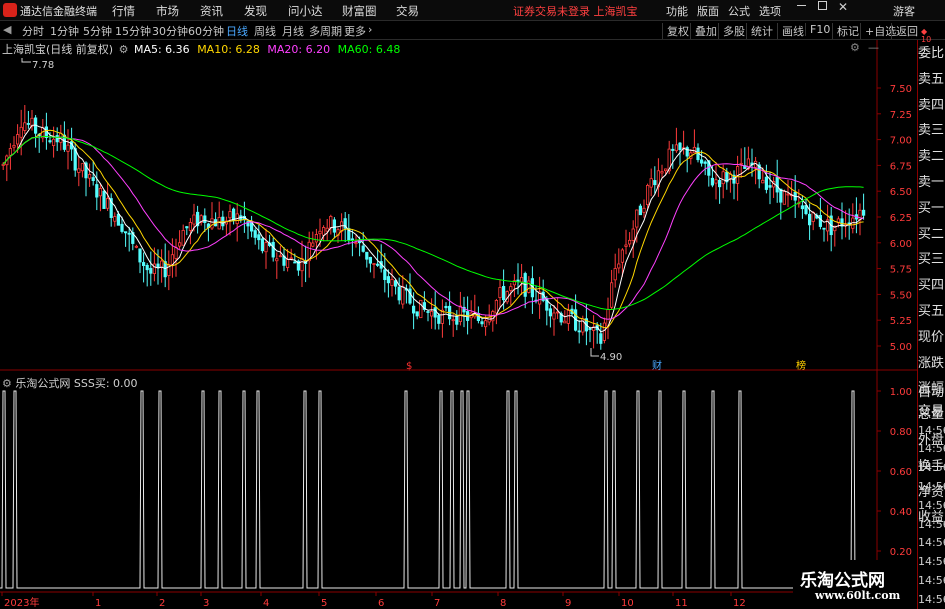  What do you see at coordinates (731, 31) in the screenshot?
I see `tool-multi-stock: 多股` at bounding box center [731, 31].